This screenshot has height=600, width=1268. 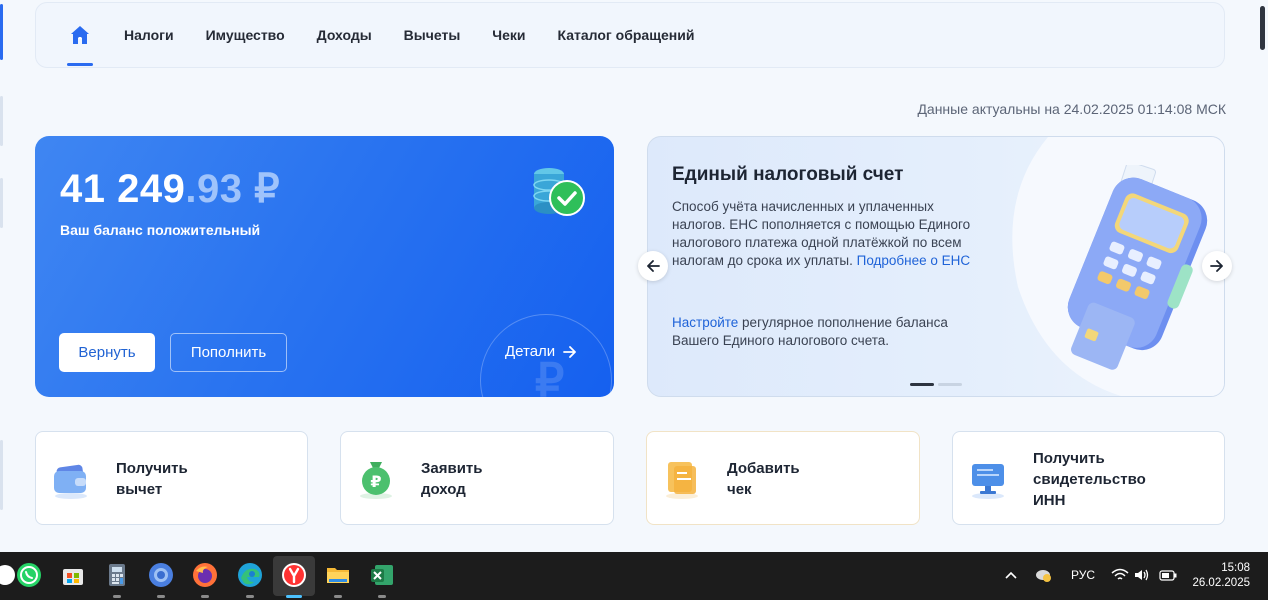 What do you see at coordinates (1142, 575) in the screenshot?
I see `volume-icon` at bounding box center [1142, 575].